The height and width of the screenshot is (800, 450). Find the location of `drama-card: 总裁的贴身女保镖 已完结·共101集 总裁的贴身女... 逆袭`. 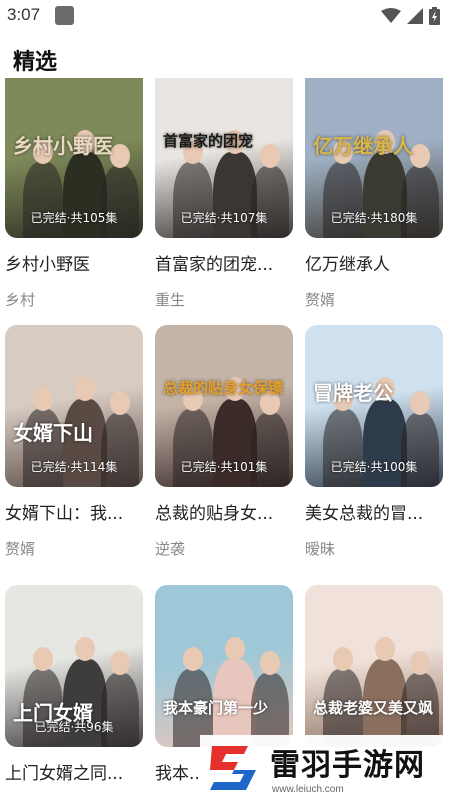

drama-card: 总裁的贴身女保镖 已完结·共101集 总裁的贴身女... 逆袭 is located at coordinates (224, 442).